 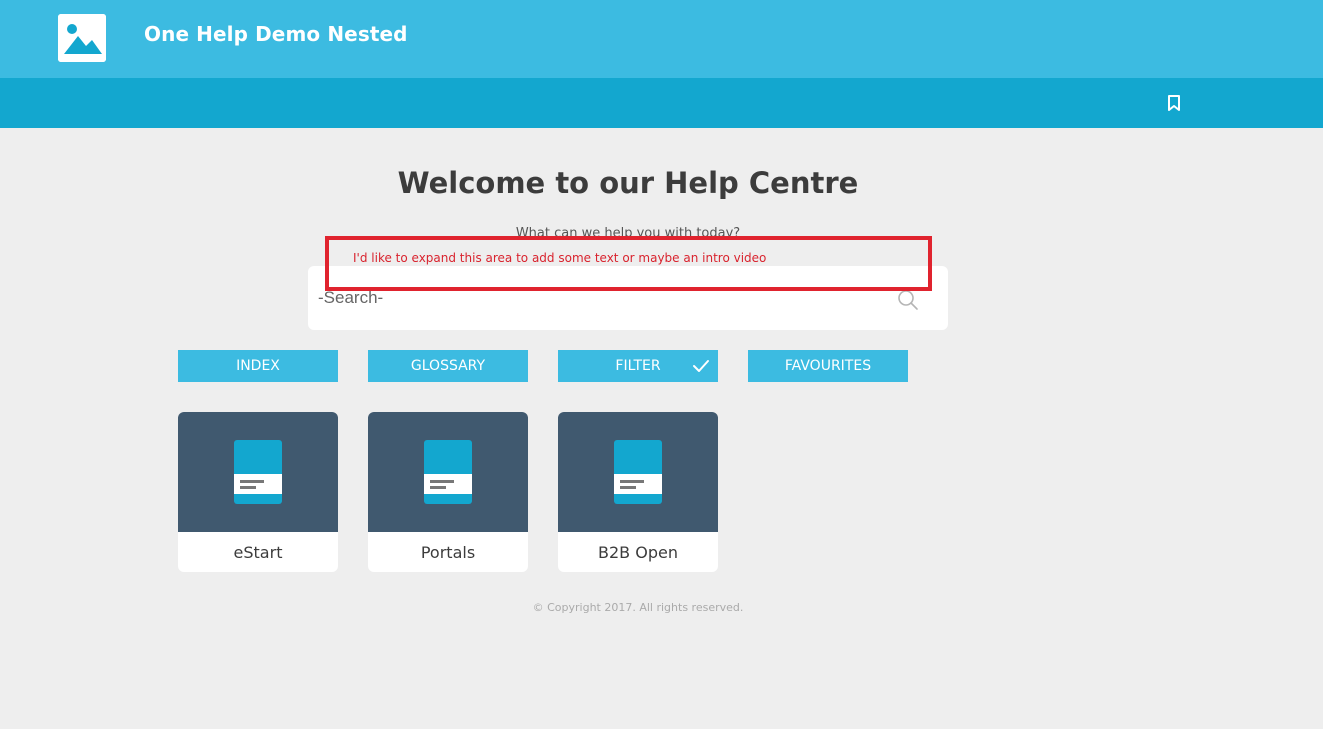 I want to click on page-title: Welcome to our Help Centre, so click(x=628, y=183).